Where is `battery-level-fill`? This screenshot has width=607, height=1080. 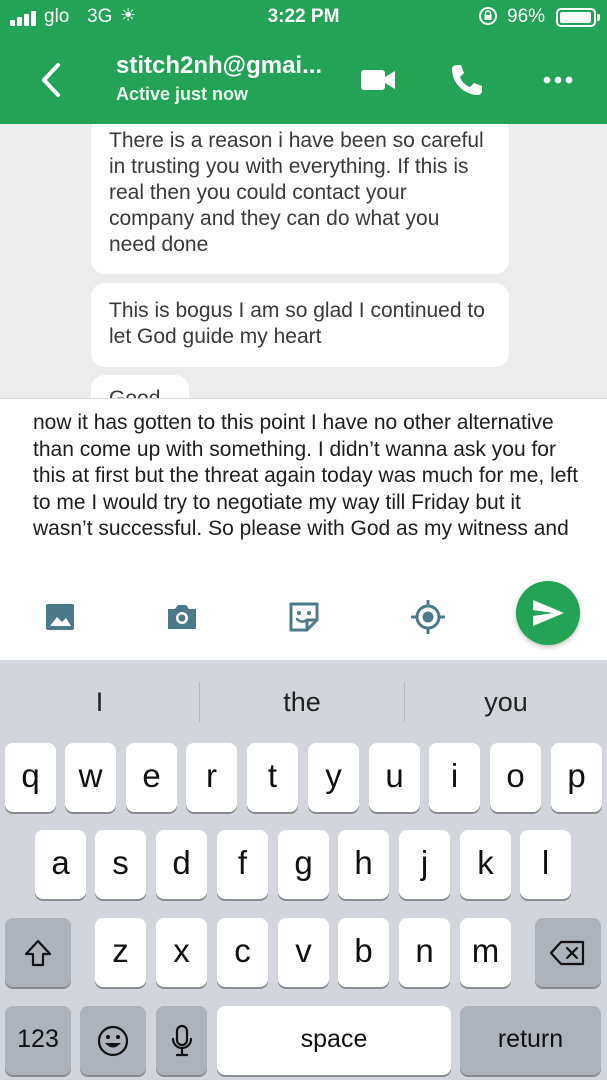
battery-level-fill is located at coordinates (575, 17).